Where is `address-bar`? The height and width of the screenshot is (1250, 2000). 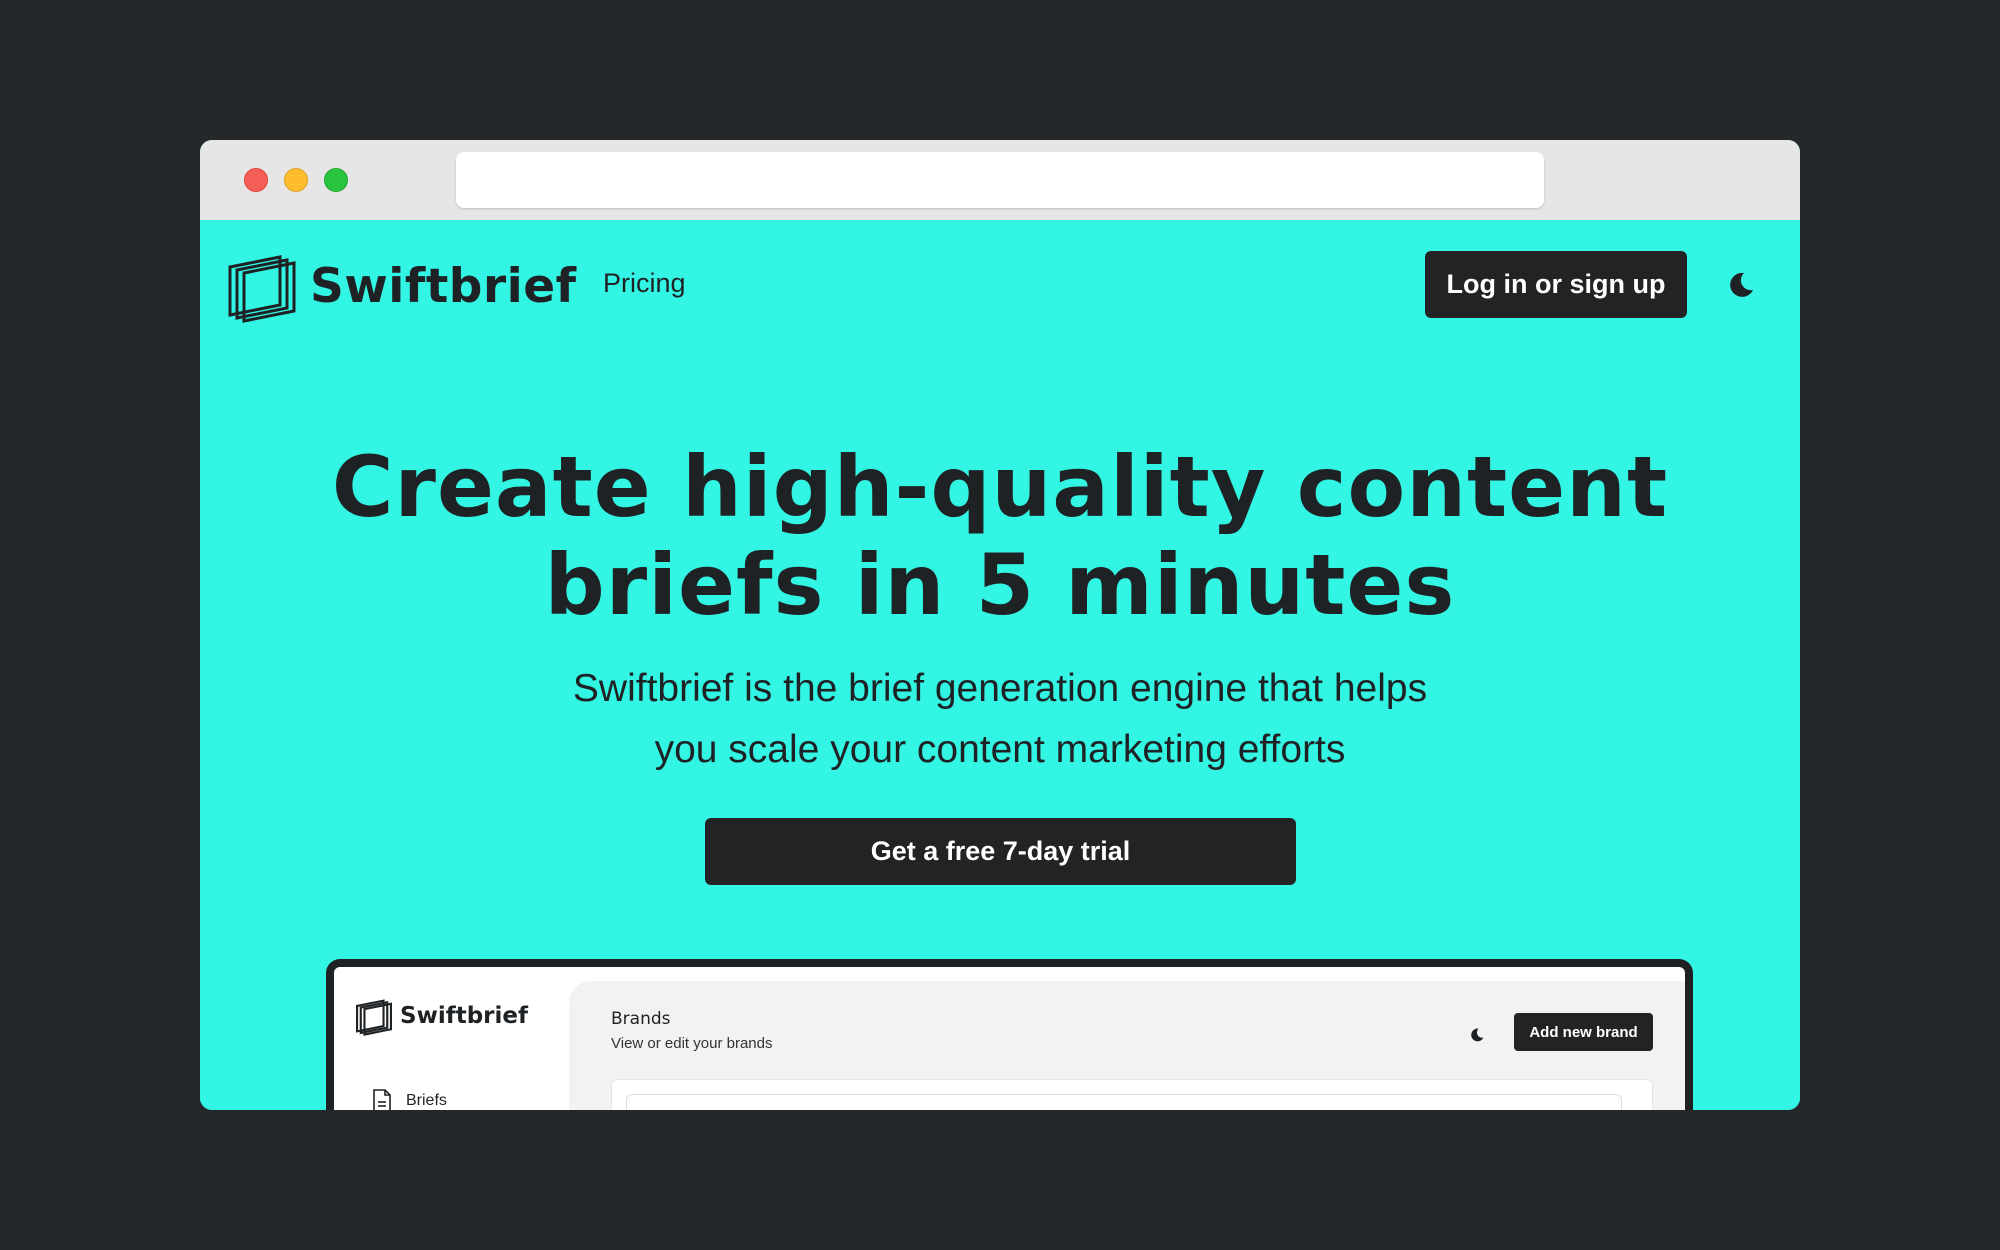
address-bar is located at coordinates (1000, 180).